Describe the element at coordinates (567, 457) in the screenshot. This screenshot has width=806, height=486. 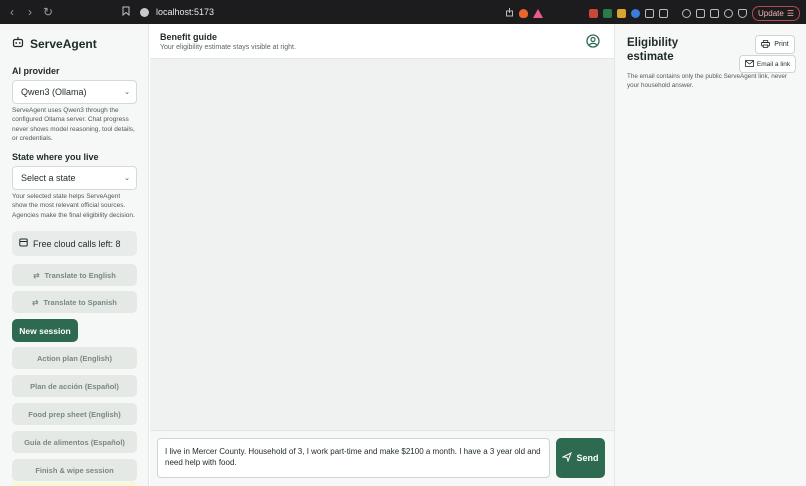
I see `send-icon` at that location.